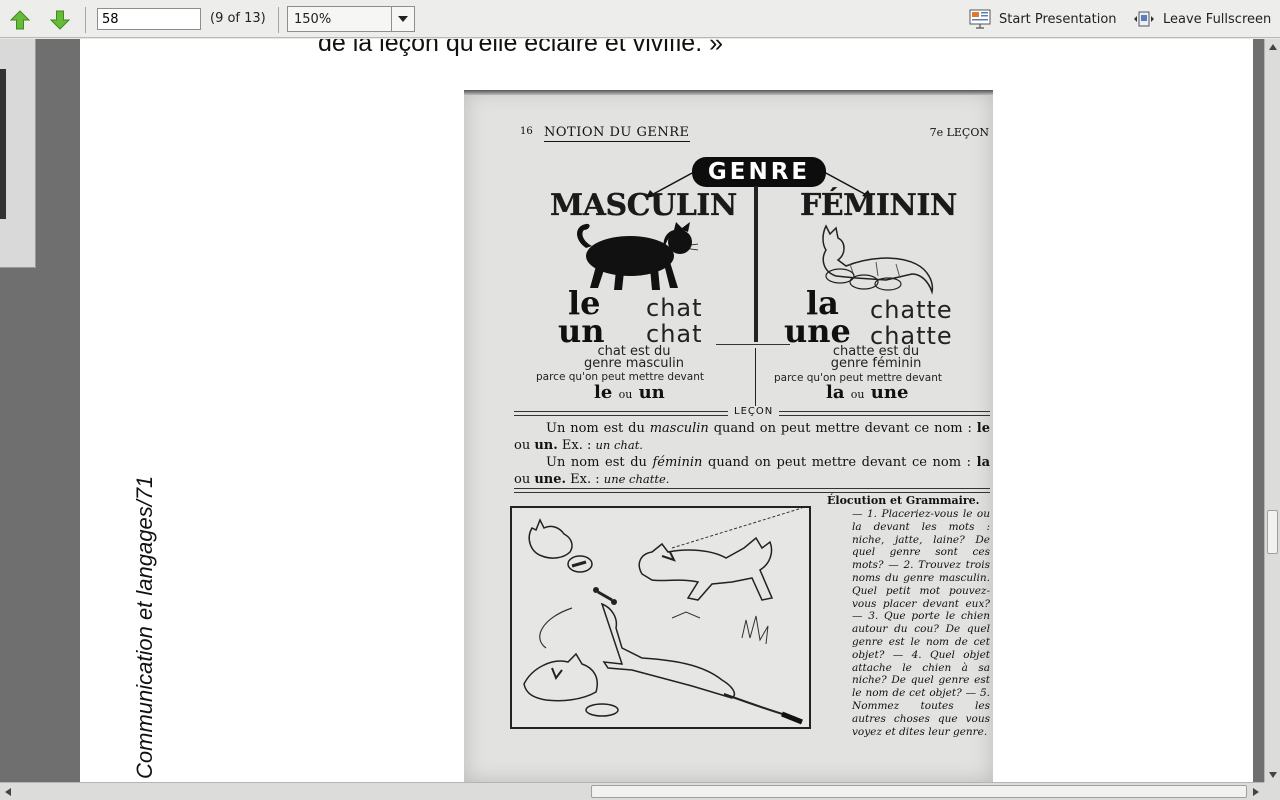  What do you see at coordinates (636, 479) in the screenshot?
I see `scan-text: une chatte.` at bounding box center [636, 479].